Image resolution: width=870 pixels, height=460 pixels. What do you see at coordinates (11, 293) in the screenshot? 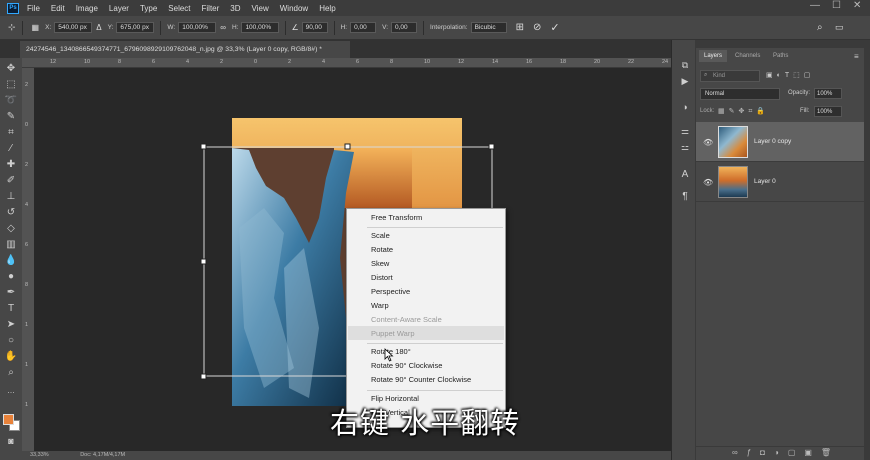
I see `pen-tool-icon: ✒` at bounding box center [11, 293].